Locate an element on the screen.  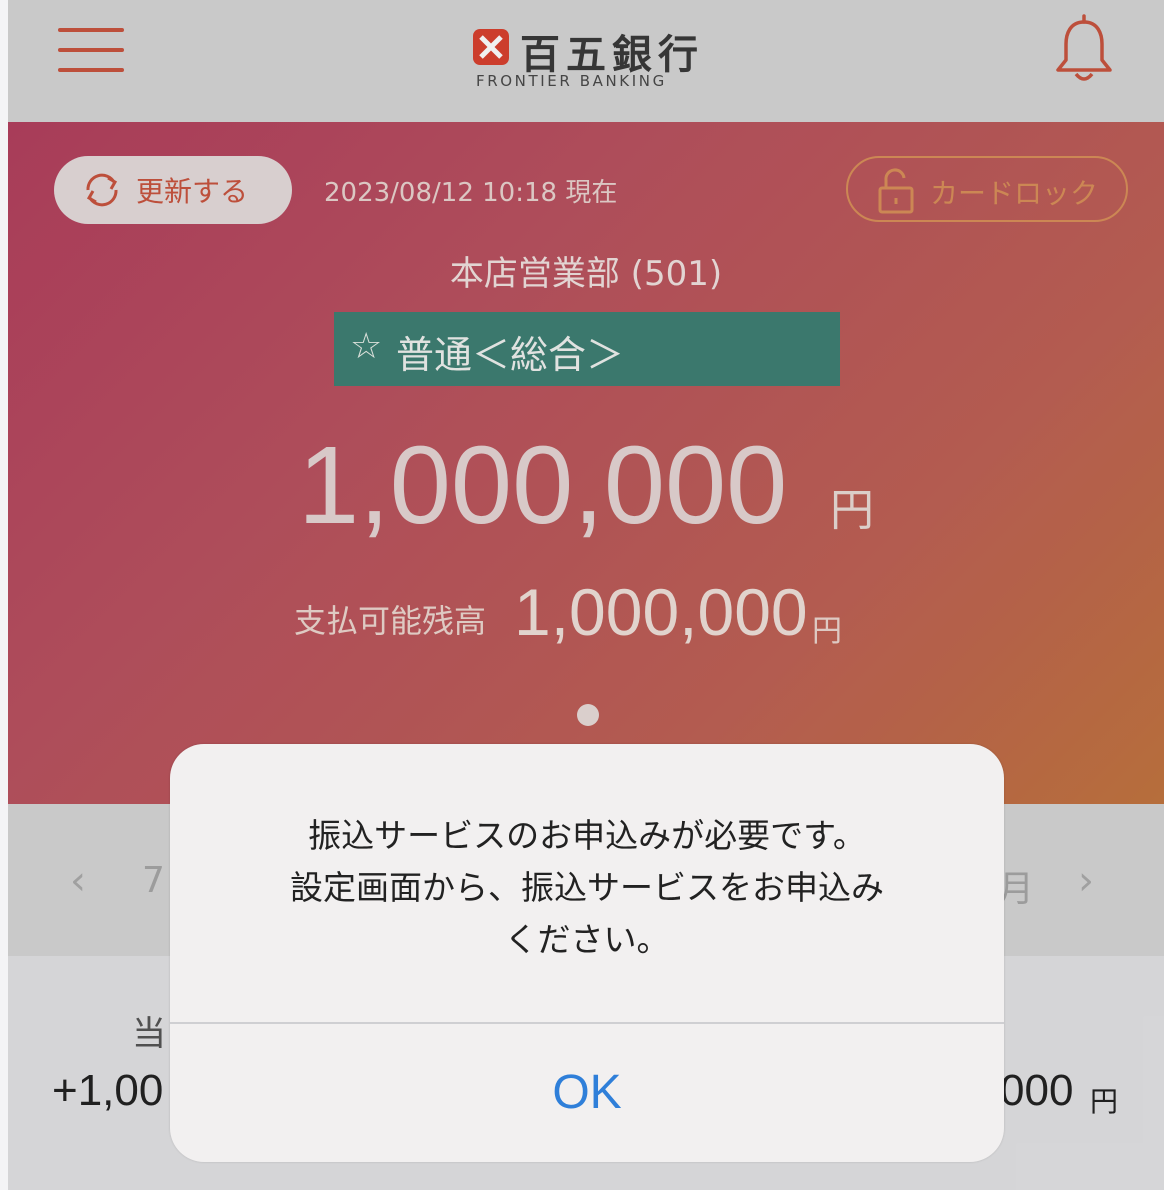
dialog-message-line: ください。 is located at coordinates (587, 939).